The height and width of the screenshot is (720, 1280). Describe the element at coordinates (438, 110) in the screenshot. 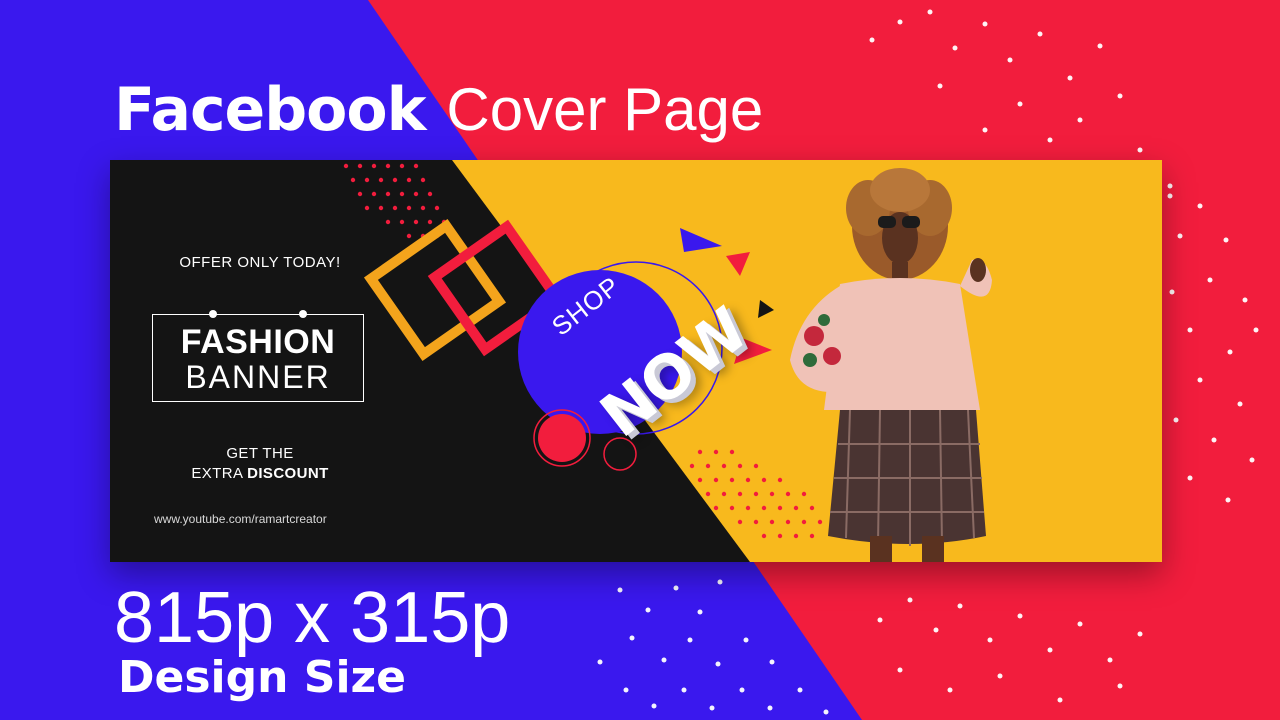

I see `heading: Facebook Cover Page` at that location.